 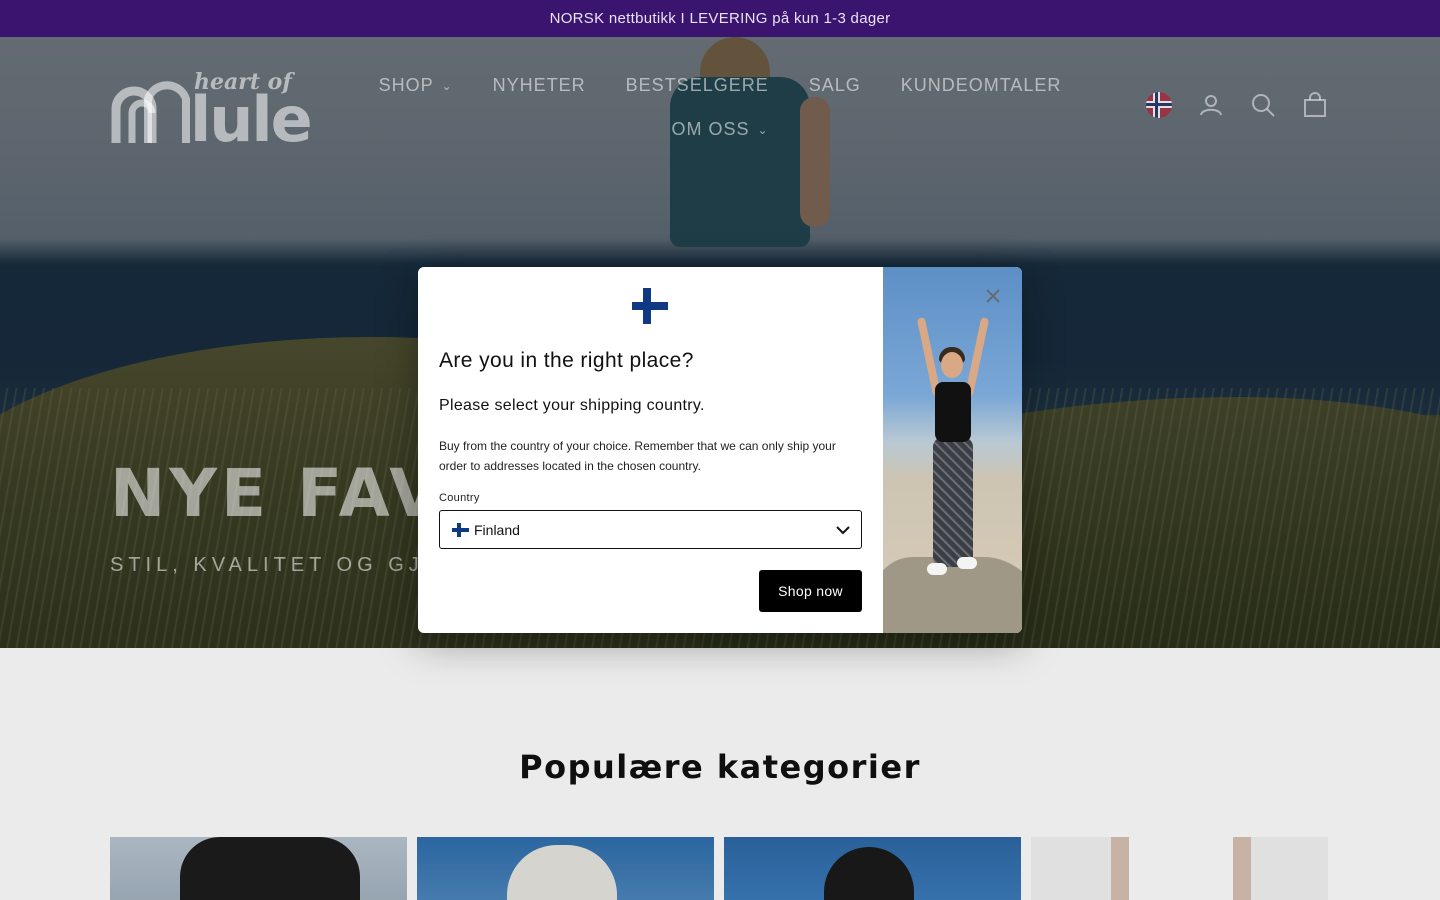 I want to click on country-select-value: Finland, so click(x=497, y=529).